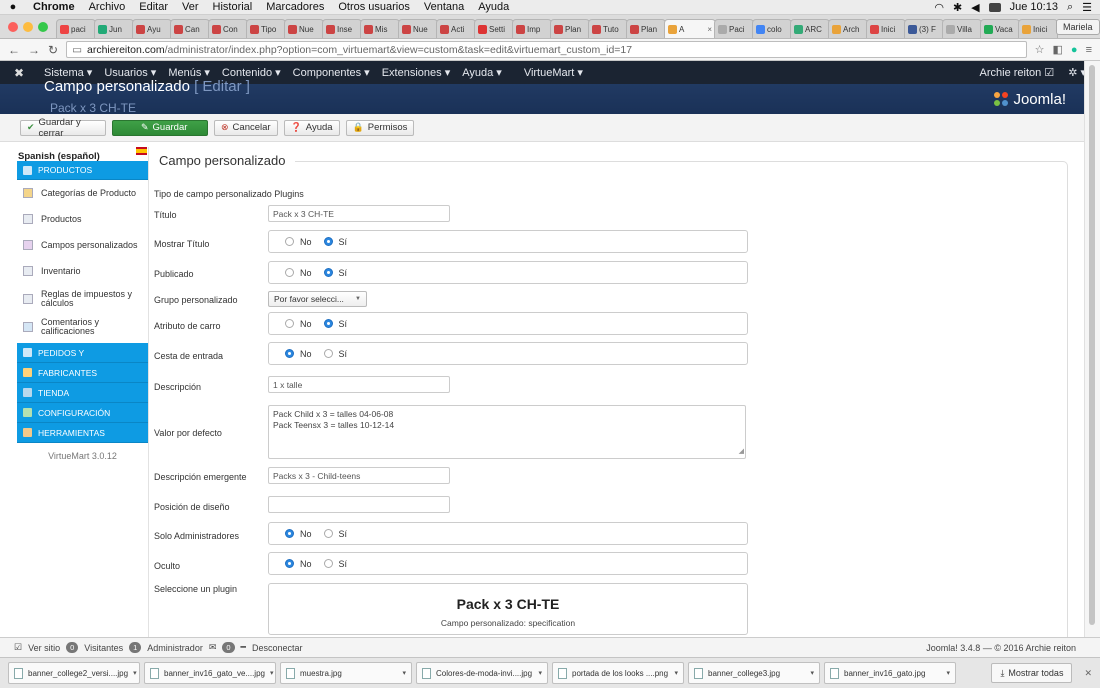 The width and height of the screenshot is (1100, 688). Describe the element at coordinates (228, 647) in the screenshot. I see `messages-count: 0` at that location.